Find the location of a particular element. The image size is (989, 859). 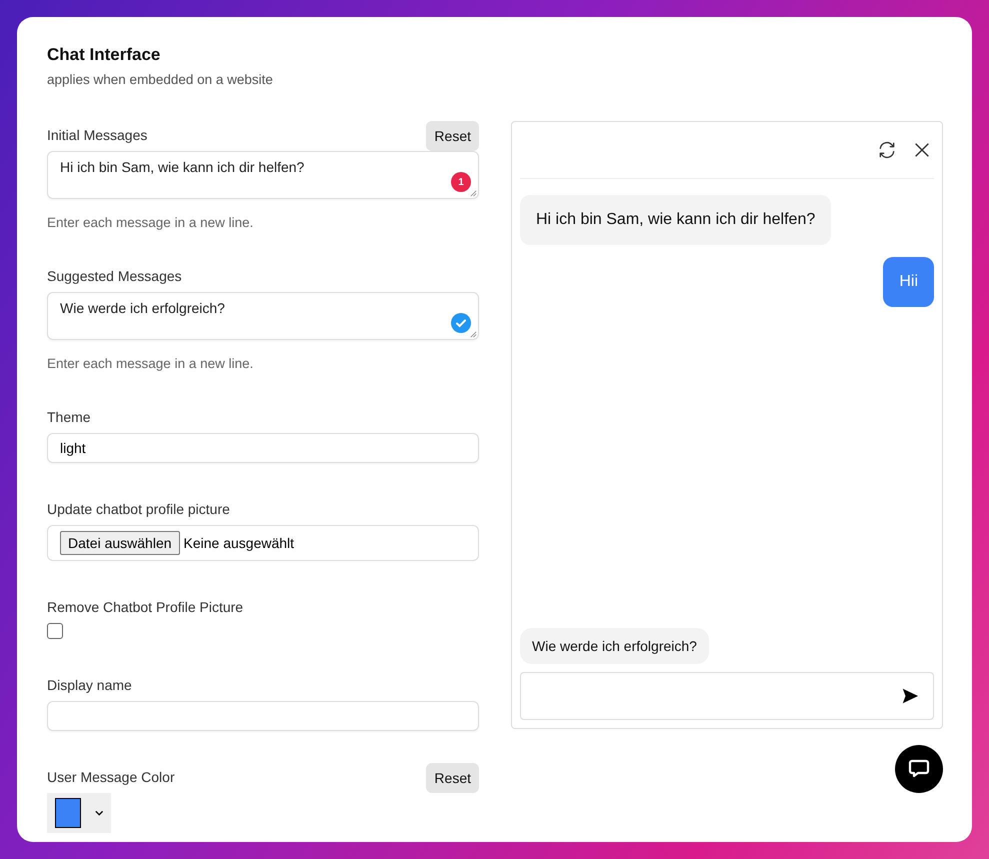

text-field: light is located at coordinates (263, 448).